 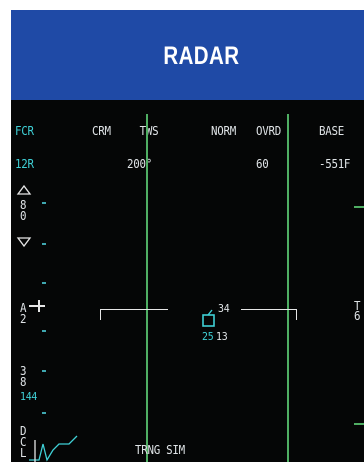 What do you see at coordinates (335, 164) in the screenshot?
I see `osb-base-value: -551F` at bounding box center [335, 164].